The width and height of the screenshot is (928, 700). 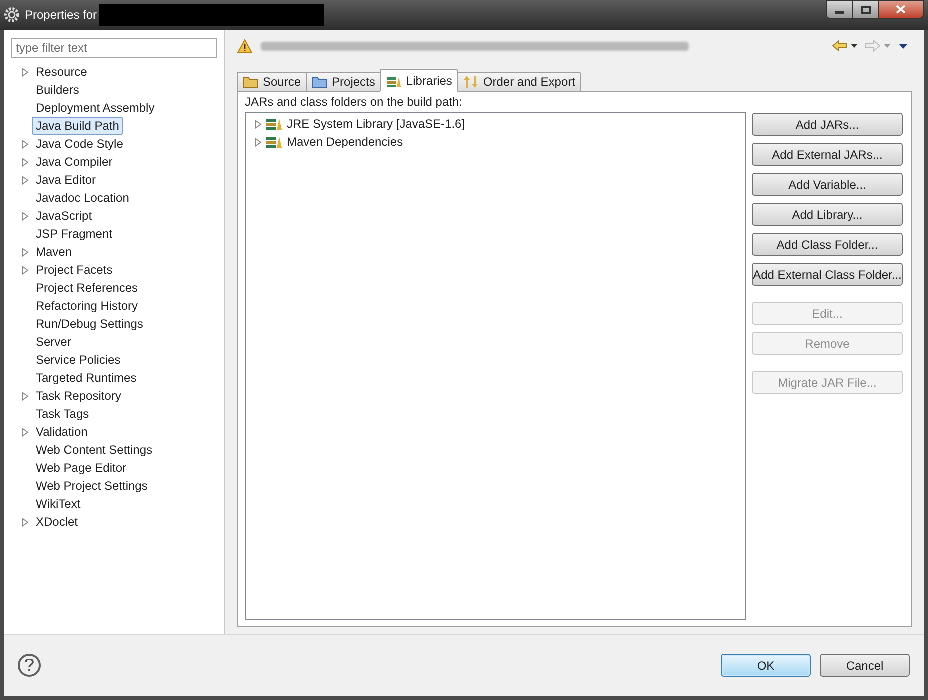 I want to click on minimize-button, so click(x=839, y=9).